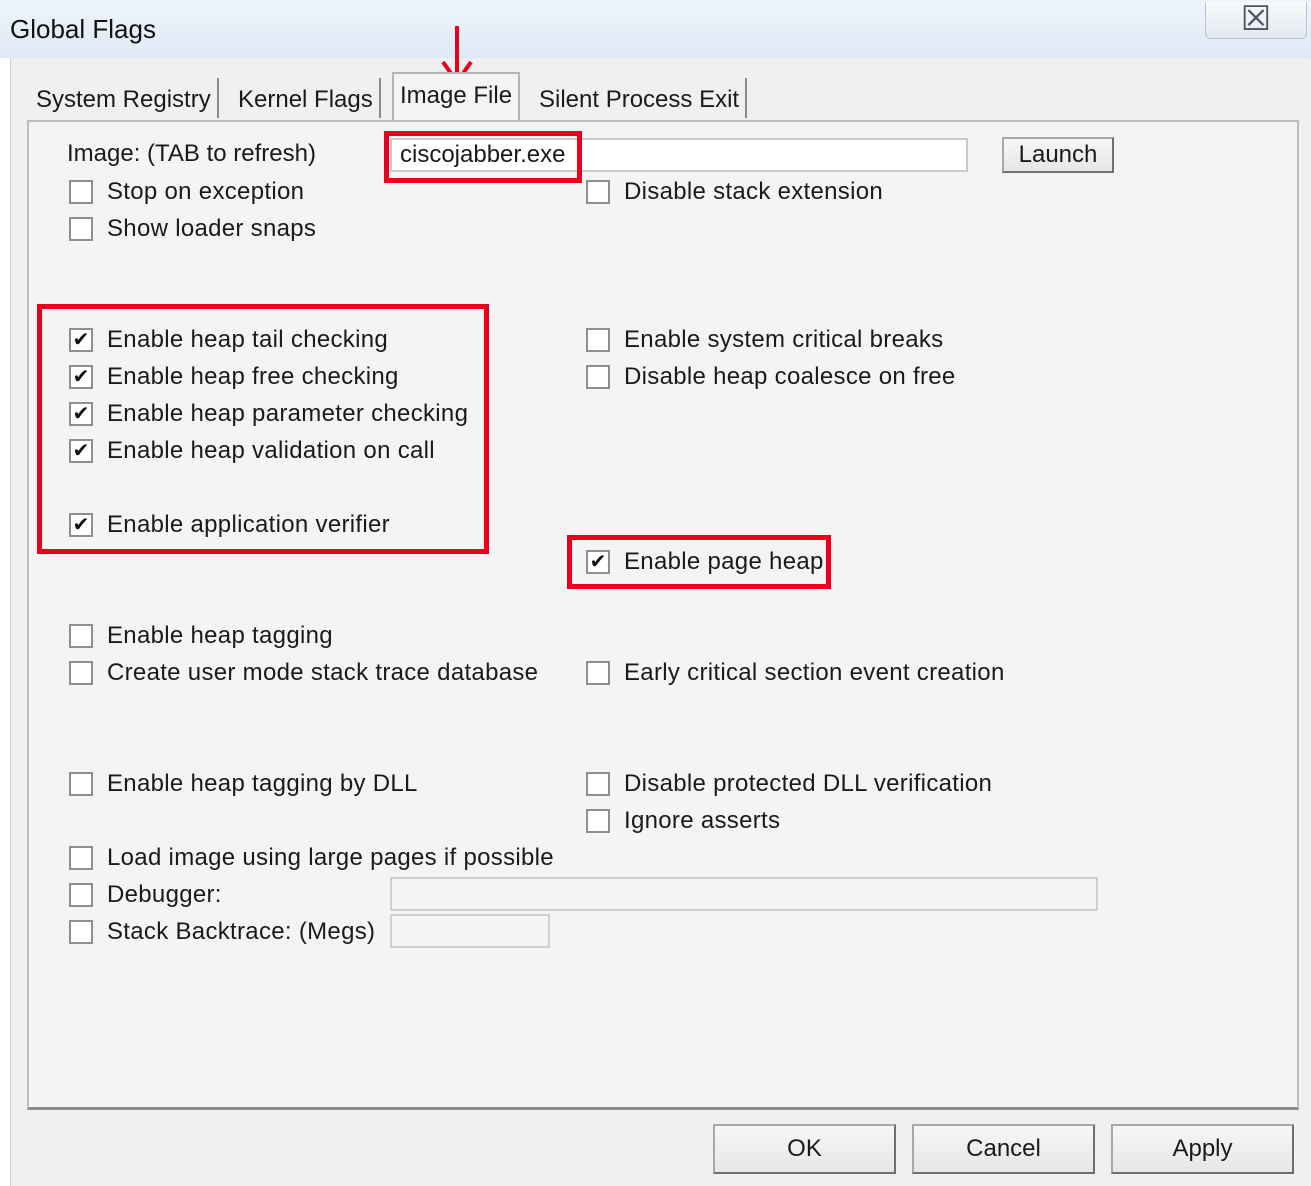  What do you see at coordinates (598, 673) in the screenshot?
I see `early-critical-section-checkbox` at bounding box center [598, 673].